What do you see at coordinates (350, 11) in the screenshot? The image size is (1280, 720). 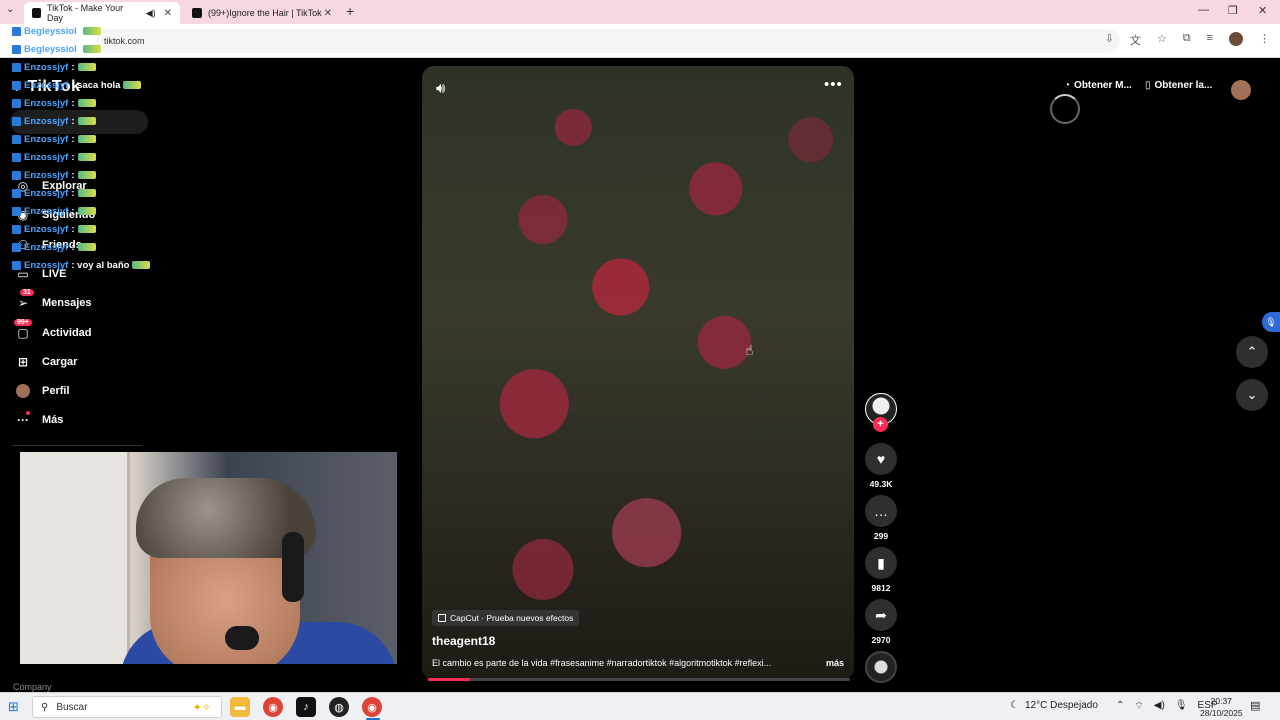 I see `new-tab-icon: +` at bounding box center [350, 11].